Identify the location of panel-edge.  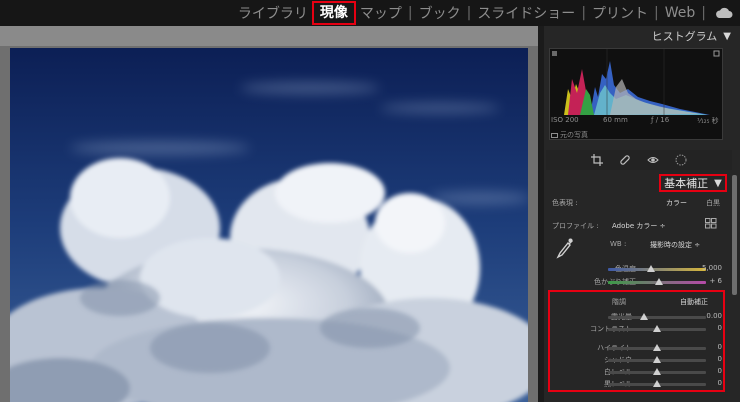
(541, 214).